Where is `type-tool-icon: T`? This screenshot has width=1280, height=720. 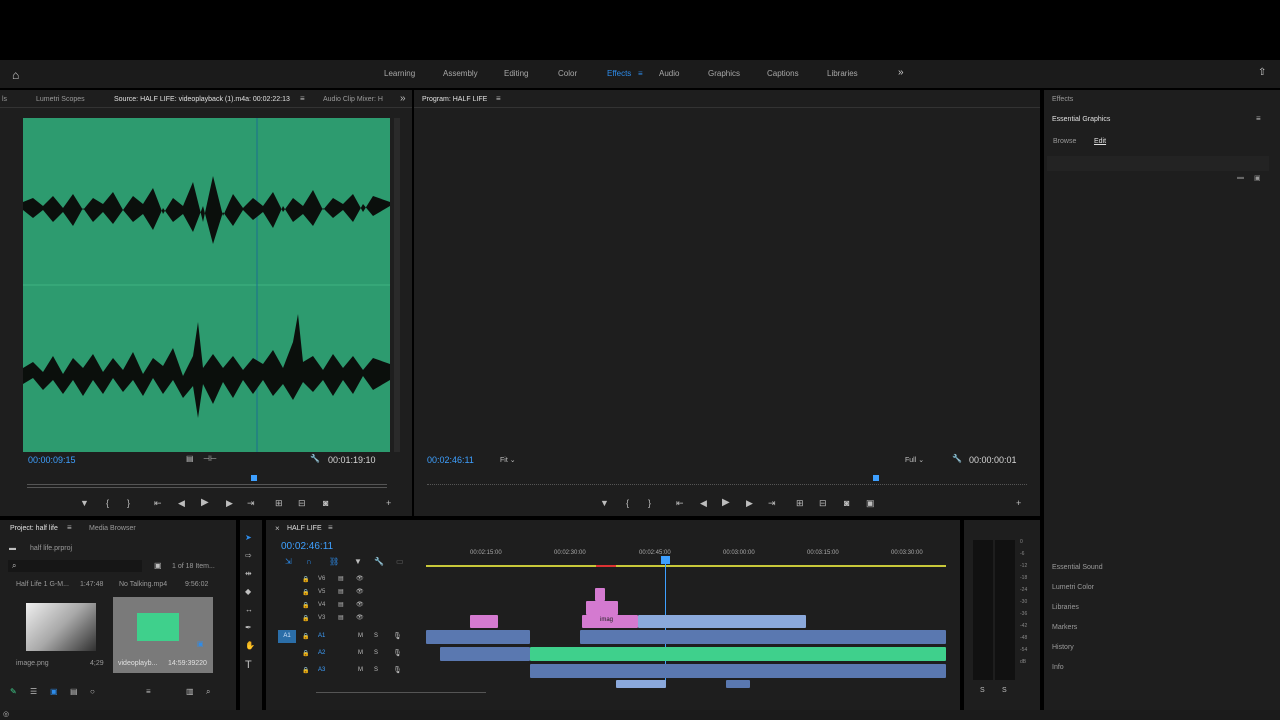
type-tool-icon: T is located at coordinates (248, 665).